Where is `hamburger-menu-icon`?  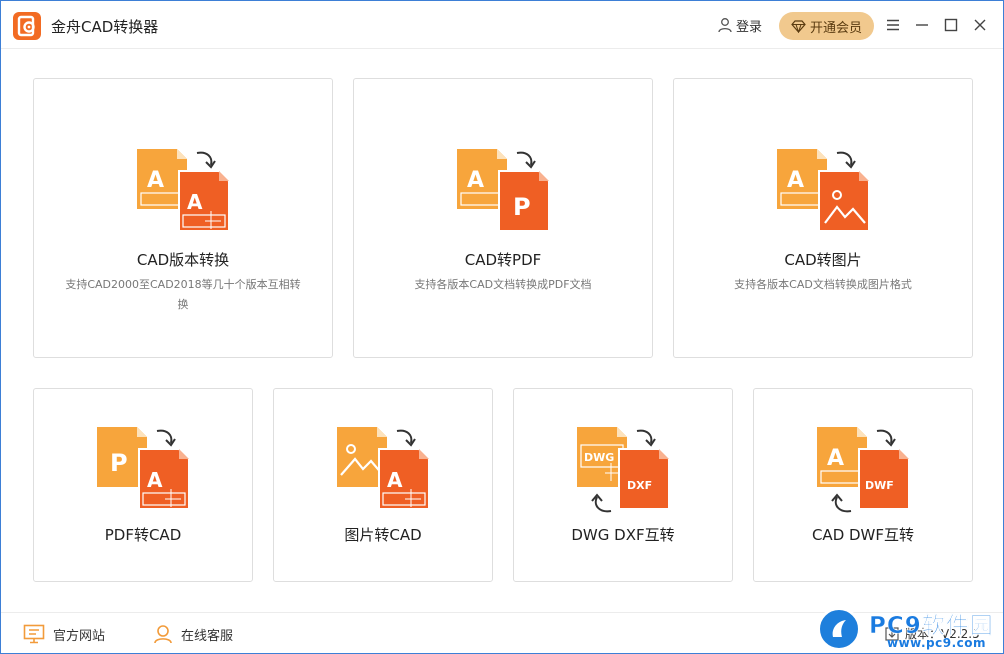
hamburger-menu-icon is located at coordinates (893, 25).